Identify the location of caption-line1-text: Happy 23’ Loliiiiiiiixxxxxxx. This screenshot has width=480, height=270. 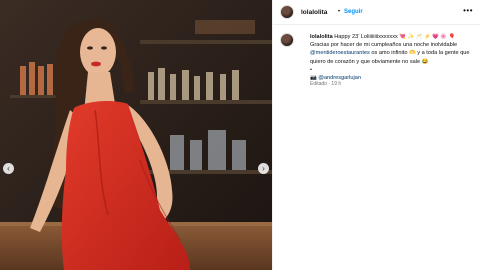
(366, 37).